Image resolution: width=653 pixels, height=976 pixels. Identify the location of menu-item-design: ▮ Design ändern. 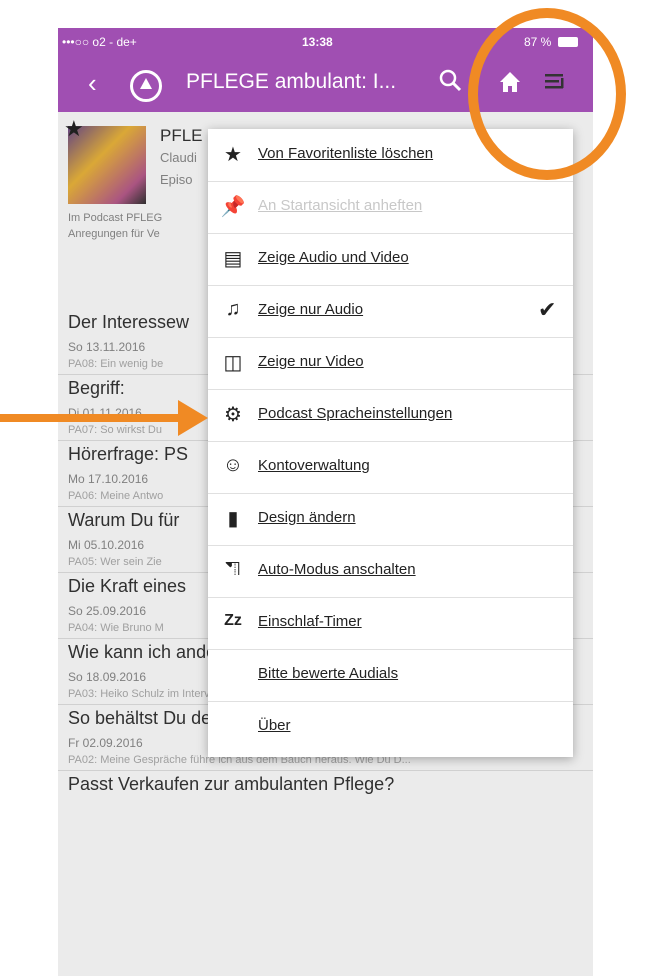
(390, 519).